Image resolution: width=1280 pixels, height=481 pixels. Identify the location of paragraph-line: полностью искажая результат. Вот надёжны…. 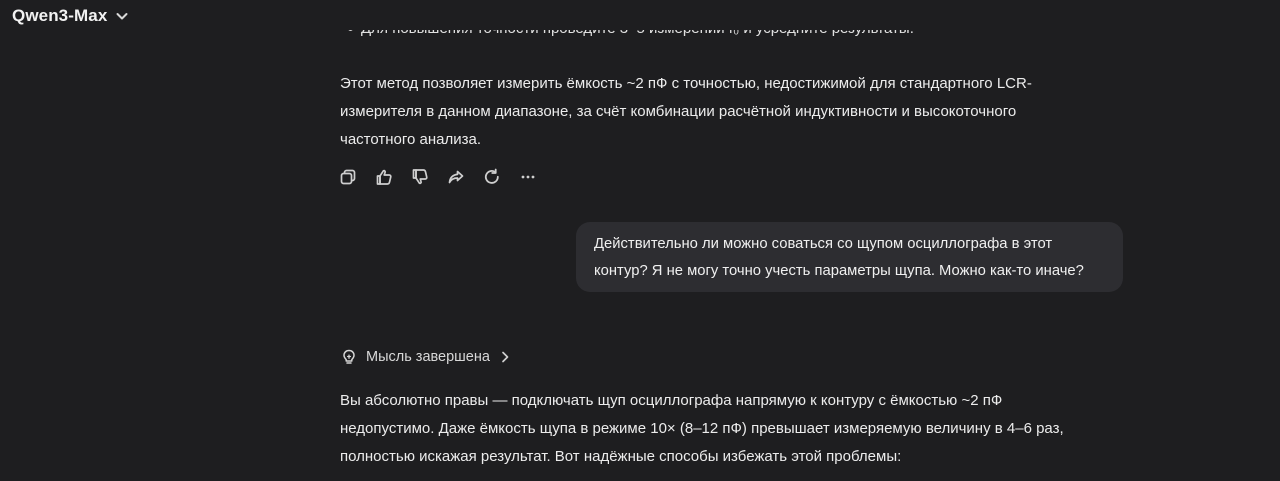
(621, 456).